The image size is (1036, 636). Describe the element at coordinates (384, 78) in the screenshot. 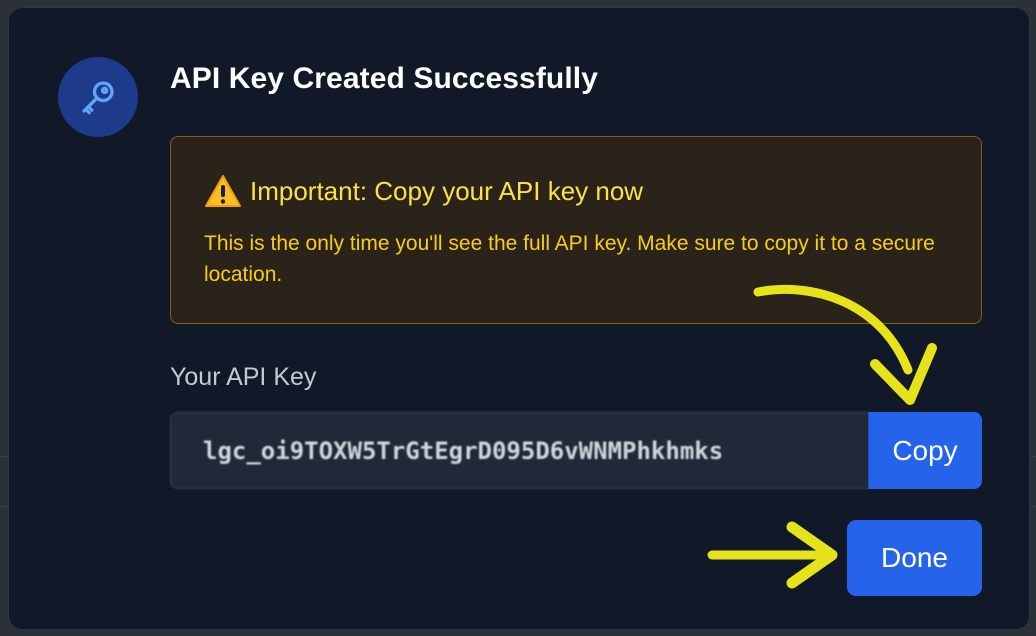

I see `dialog-title: API Key Created Successfully` at that location.